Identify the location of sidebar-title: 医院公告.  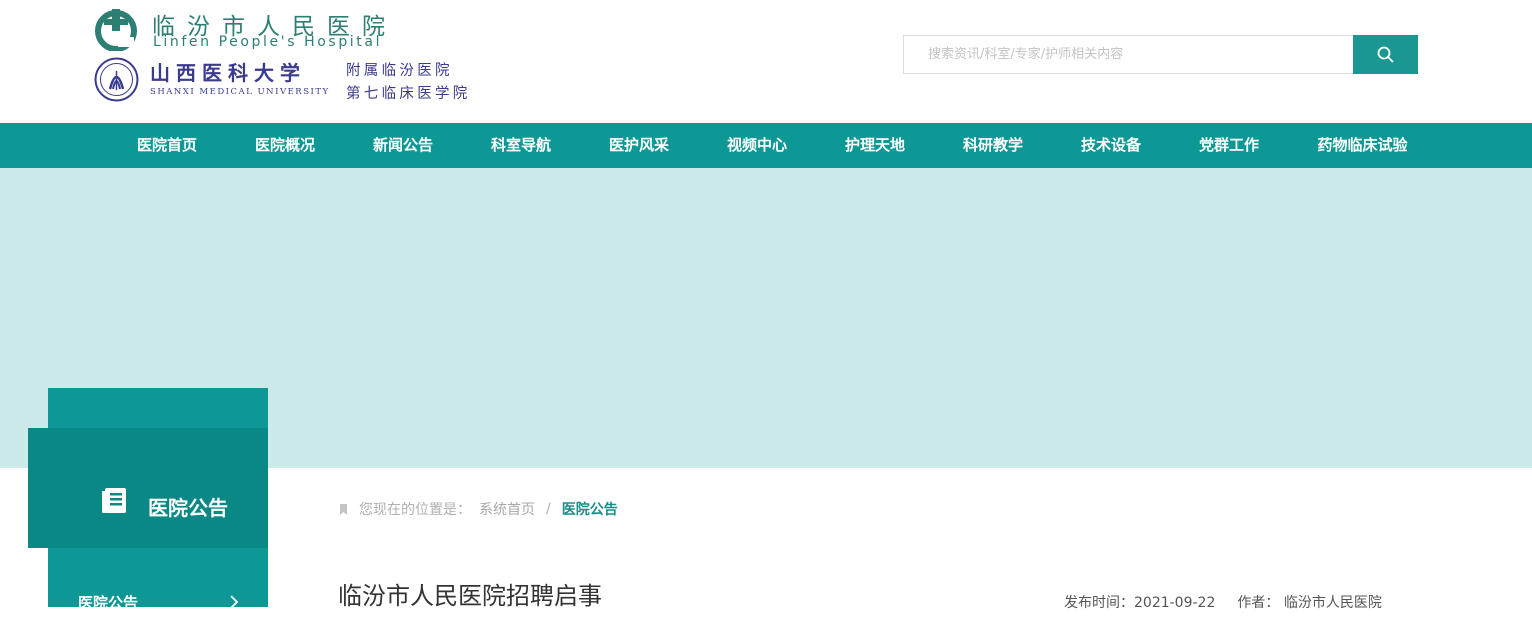
(188, 508).